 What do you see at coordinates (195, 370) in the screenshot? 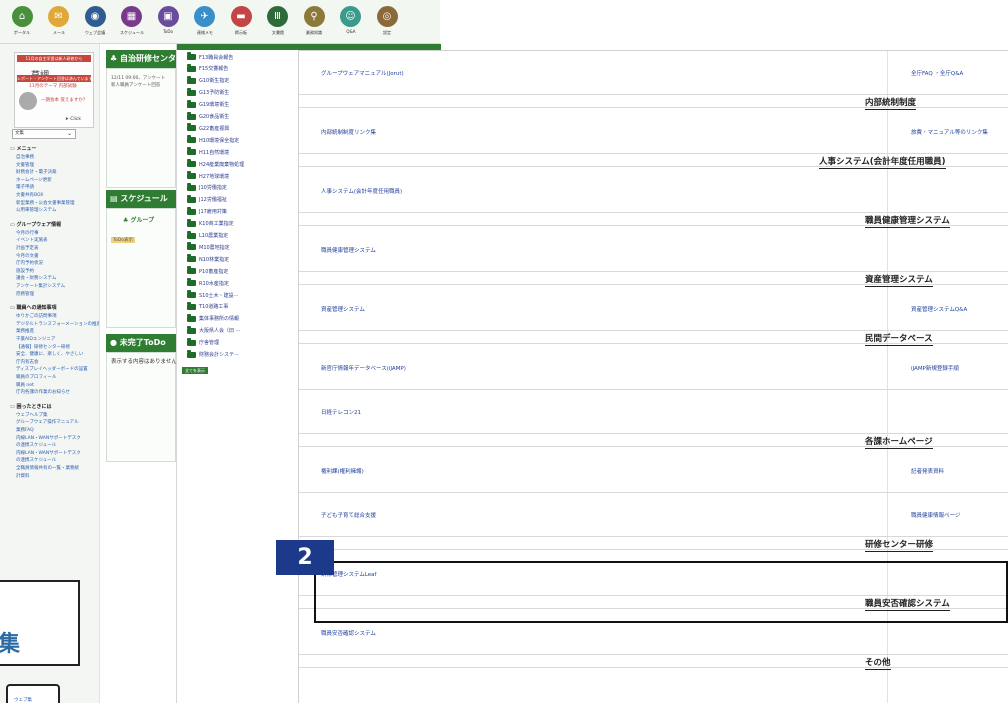
I see `show-all-button: 全てを表示` at bounding box center [195, 370].